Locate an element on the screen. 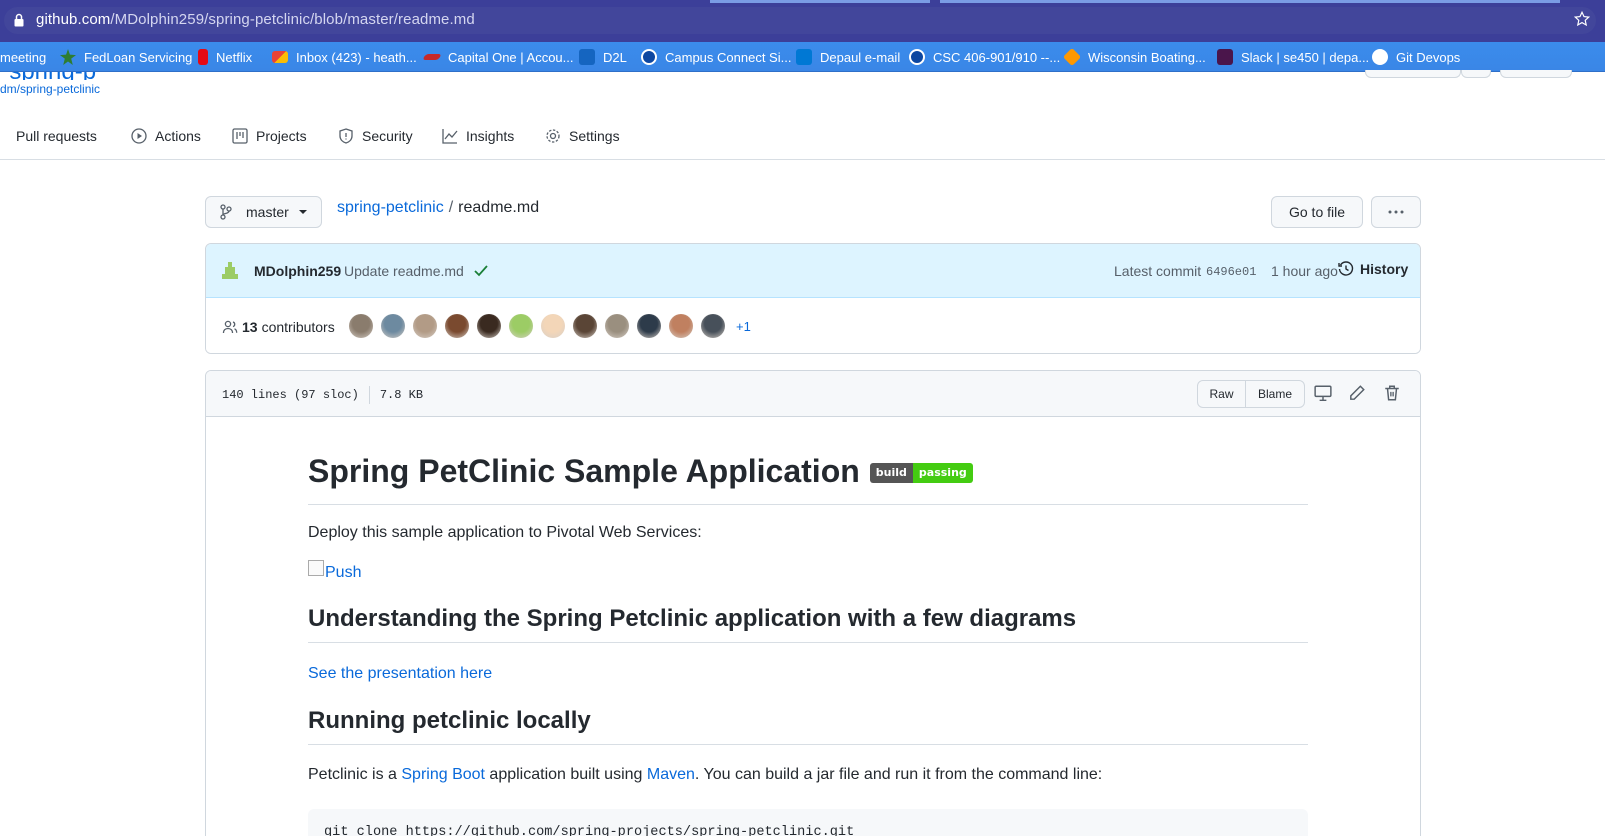 This screenshot has height=836, width=1605. commit-message: Update readme.md is located at coordinates (404, 271).